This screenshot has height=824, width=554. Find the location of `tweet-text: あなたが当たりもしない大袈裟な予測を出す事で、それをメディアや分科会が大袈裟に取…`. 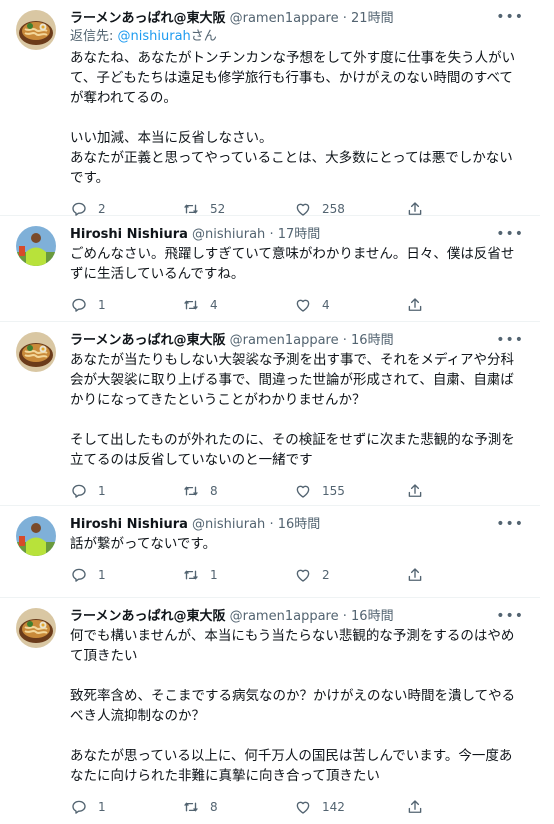

tweet-text: あなたが当たりもしない大袈裟な予測を出す事で、それをメディアや分科会が大袈裟に取… is located at coordinates (292, 410).